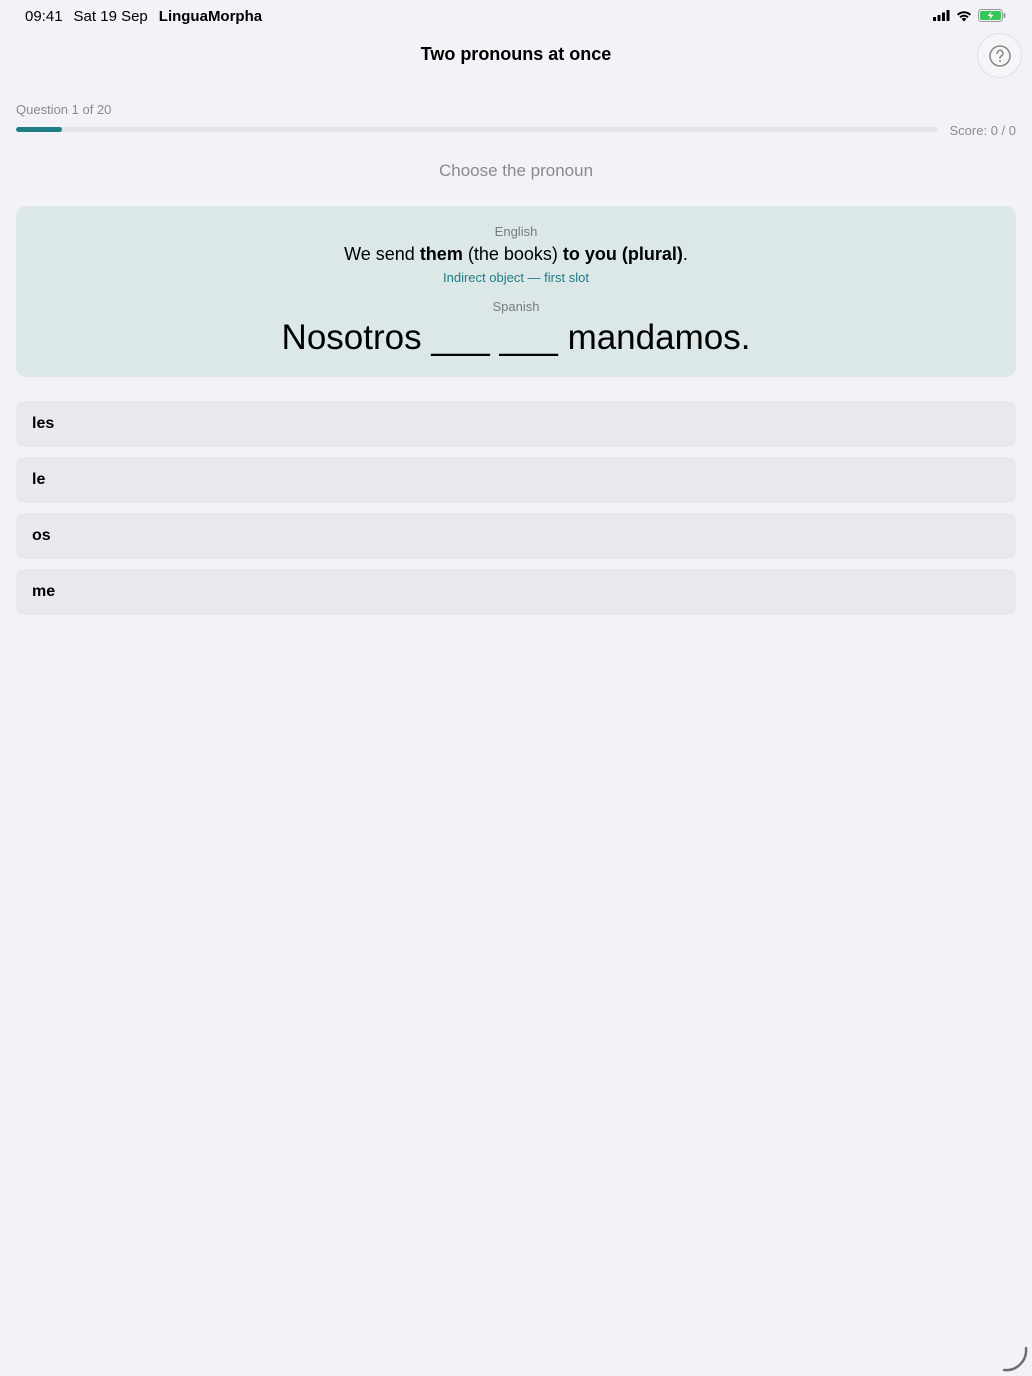 This screenshot has width=1032, height=1376. What do you see at coordinates (210, 16) in the screenshot?
I see `status-app-name: LinguaMorpha` at bounding box center [210, 16].